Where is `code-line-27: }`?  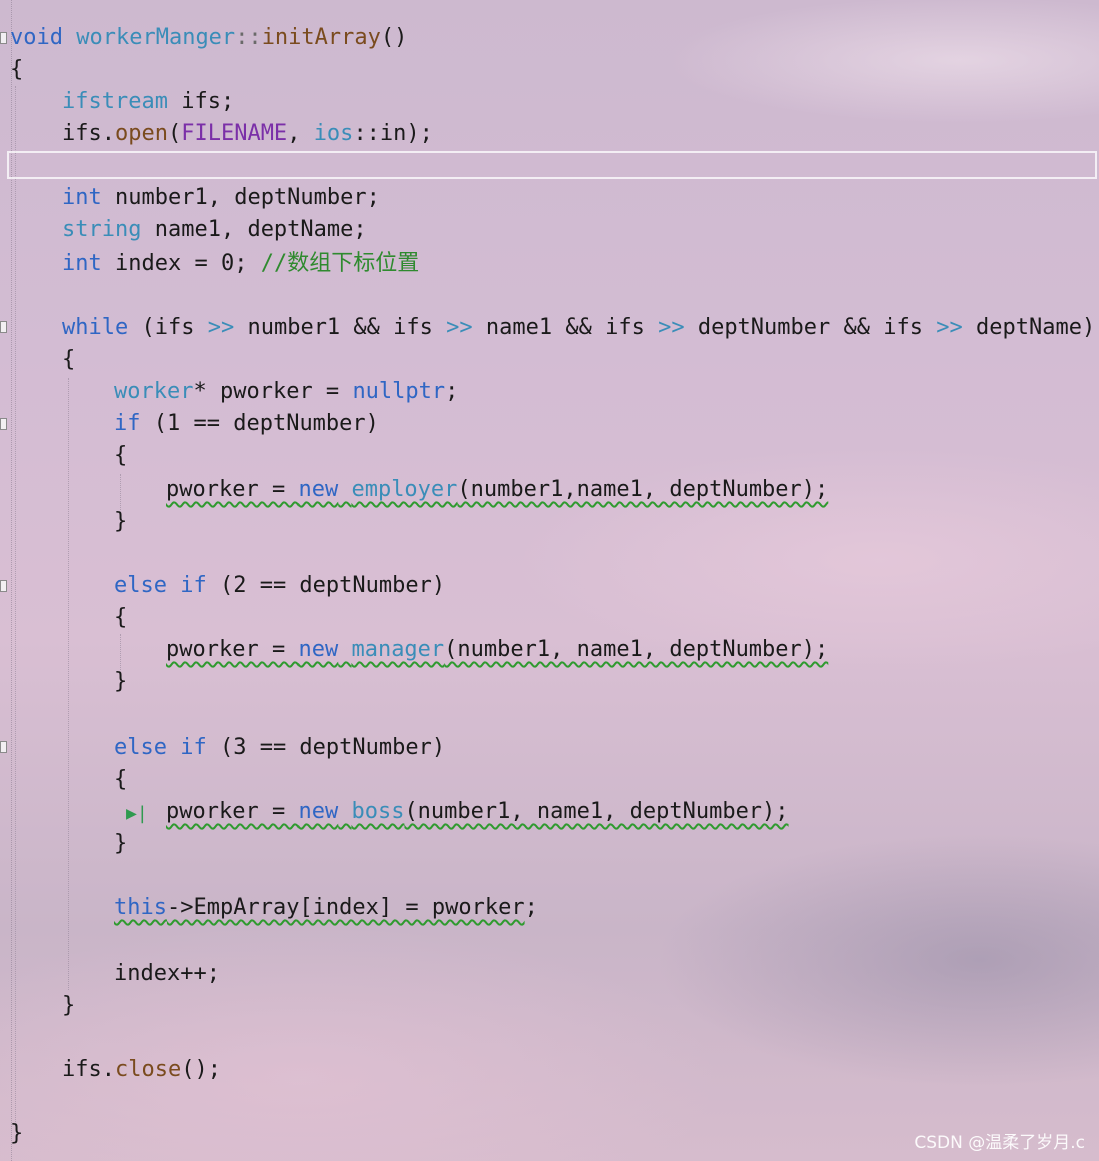 code-line-27: } is located at coordinates (16, 1134).